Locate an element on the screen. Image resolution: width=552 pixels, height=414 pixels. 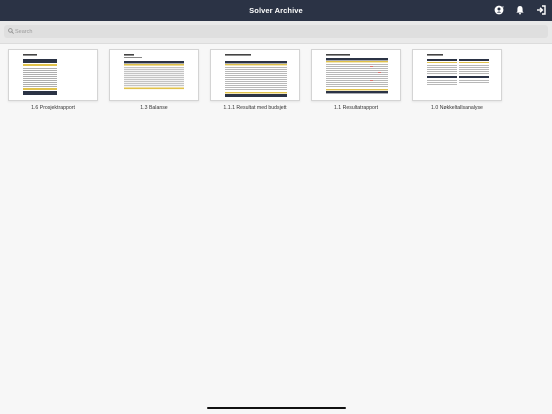
document-item: 1.6 Prosjektrapport is located at coordinates (53, 80).